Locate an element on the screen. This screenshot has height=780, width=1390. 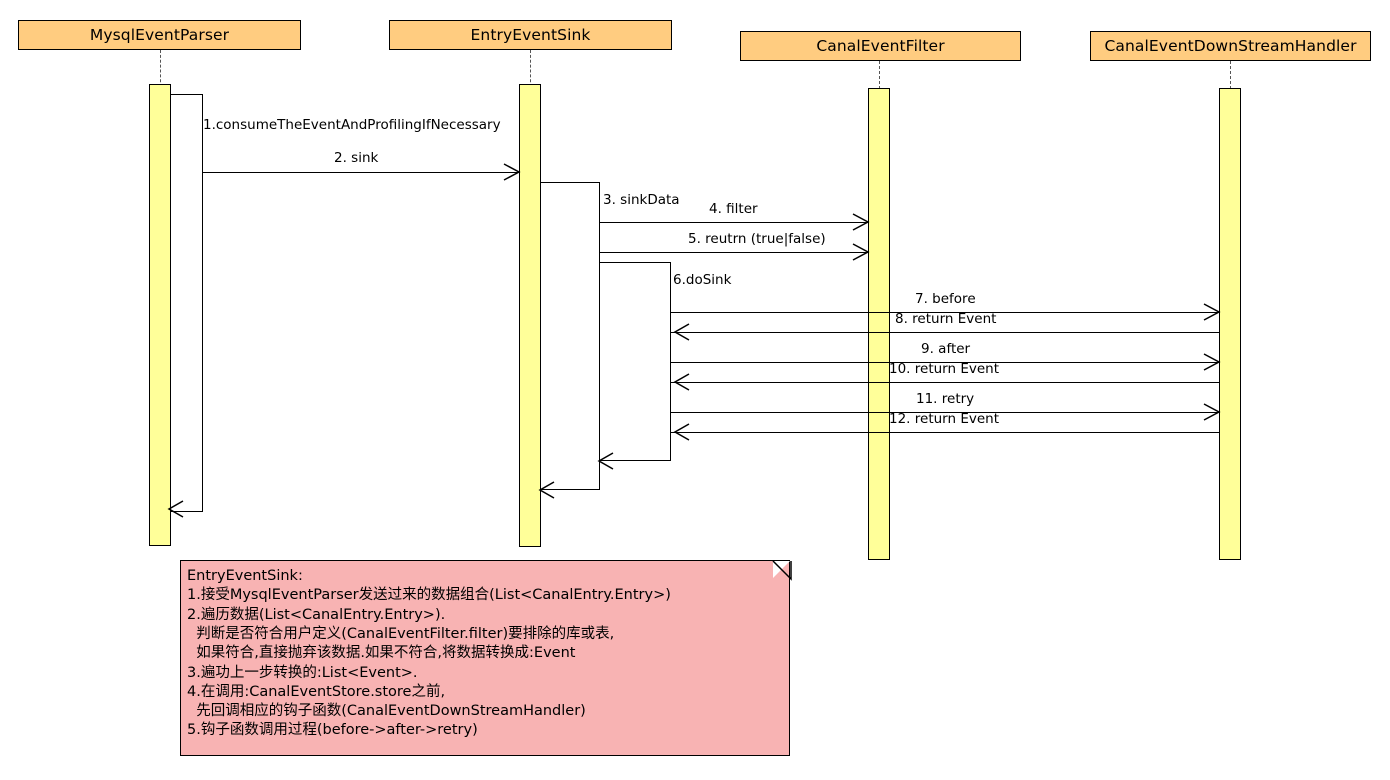
nested-activation-sink-data is located at coordinates (570, 336).